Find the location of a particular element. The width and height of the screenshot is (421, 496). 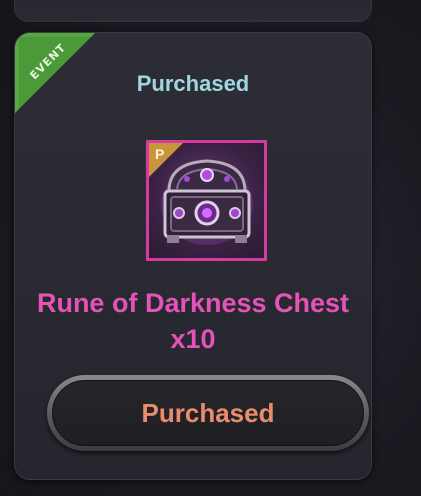

purchase-status: Purchased is located at coordinates (193, 83).